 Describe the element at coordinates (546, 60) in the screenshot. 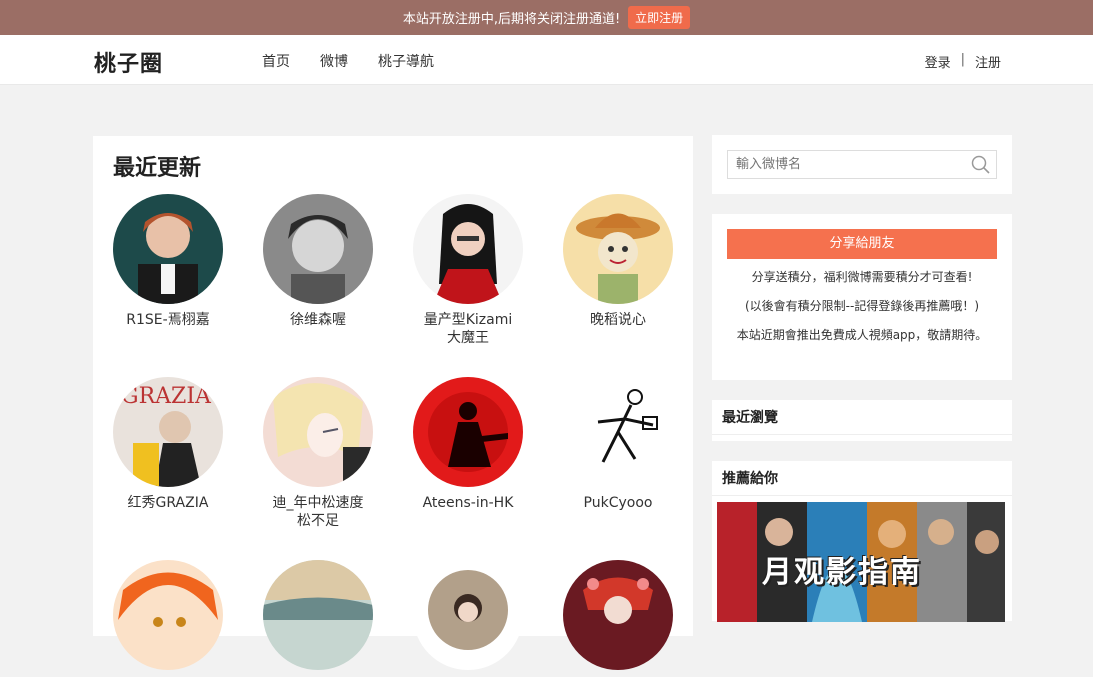

I see `site-header: 桃子圈 首页 微博 桃子導航 登录 | 注册` at that location.